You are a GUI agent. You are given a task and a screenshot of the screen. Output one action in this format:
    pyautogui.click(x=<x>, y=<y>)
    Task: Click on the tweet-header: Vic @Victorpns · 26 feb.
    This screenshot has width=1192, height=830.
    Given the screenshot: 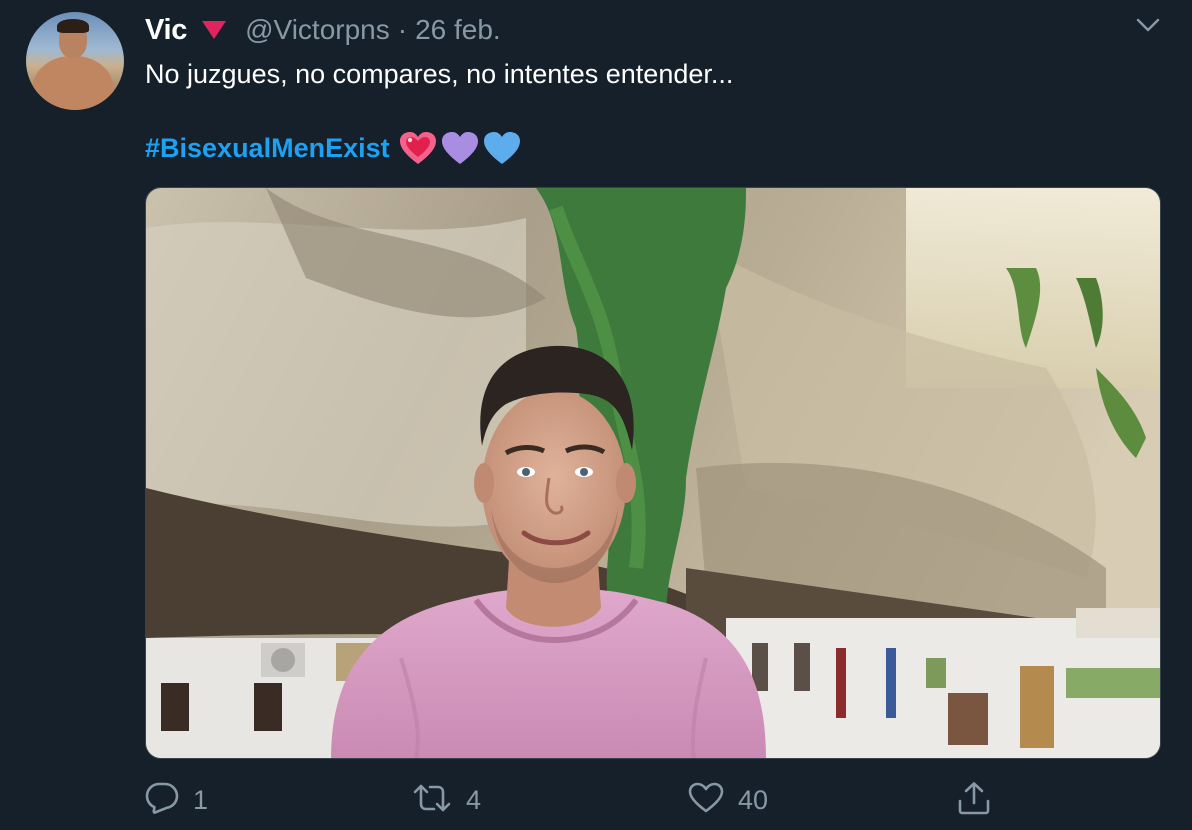 What is the action you would take?
    pyautogui.click(x=323, y=30)
    